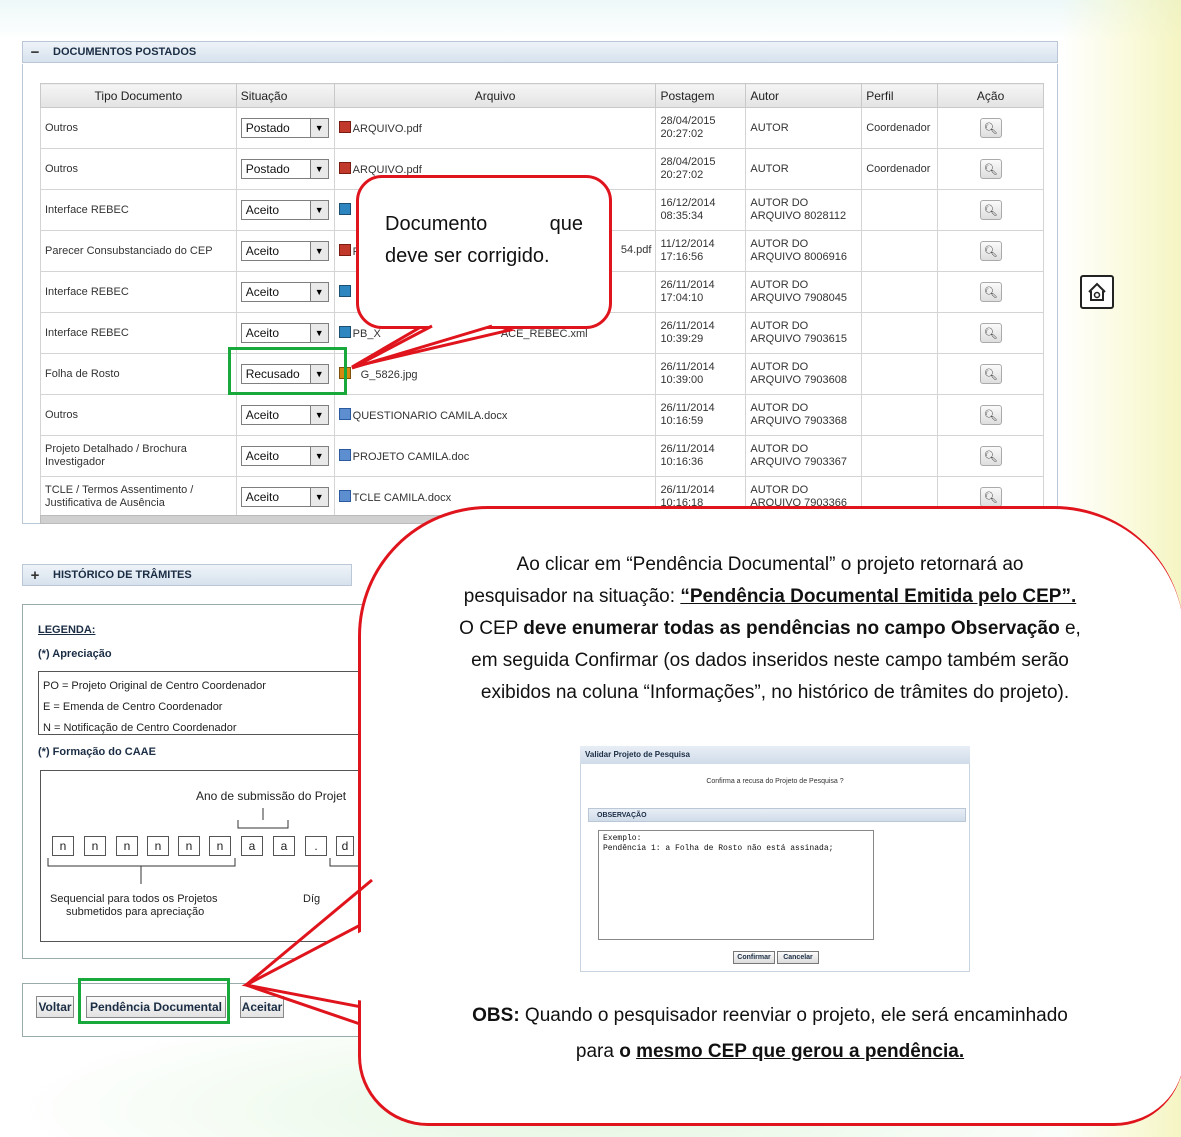 The width and height of the screenshot is (1181, 1137). Describe the element at coordinates (138, 415) in the screenshot. I see `cell-tipo: Outros` at that location.